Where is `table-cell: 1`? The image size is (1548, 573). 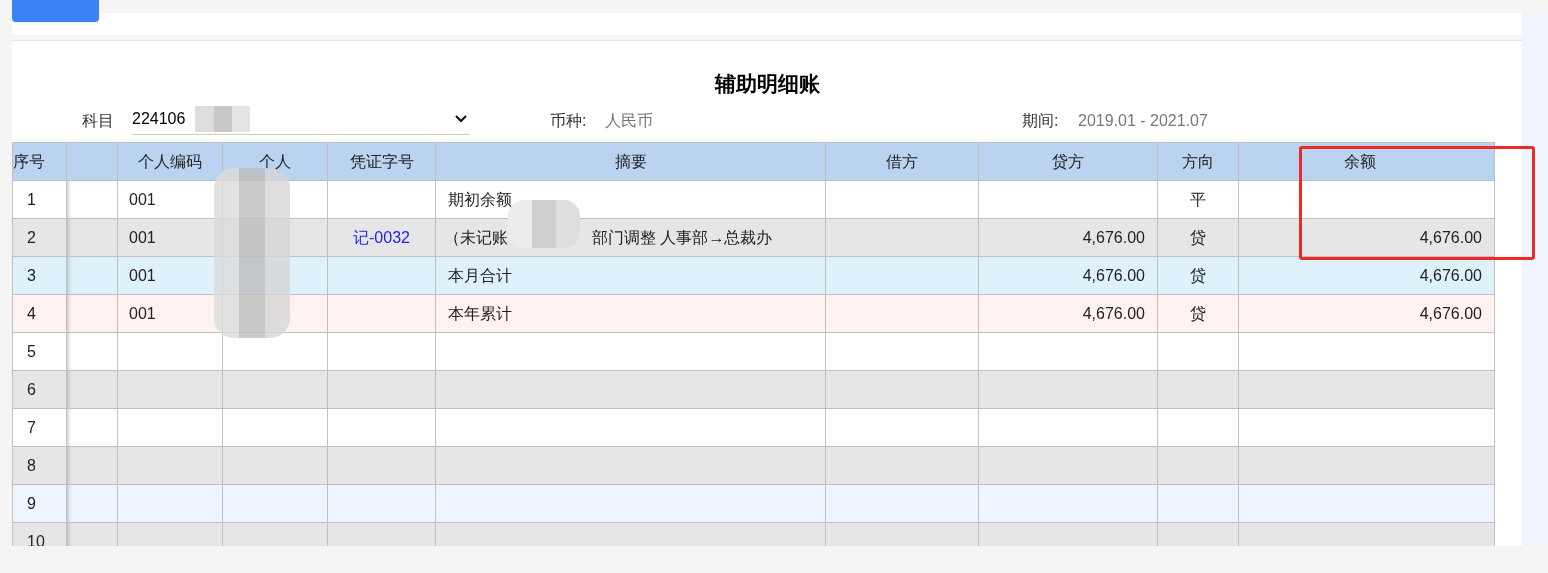
table-cell: 1 is located at coordinates (39, 199).